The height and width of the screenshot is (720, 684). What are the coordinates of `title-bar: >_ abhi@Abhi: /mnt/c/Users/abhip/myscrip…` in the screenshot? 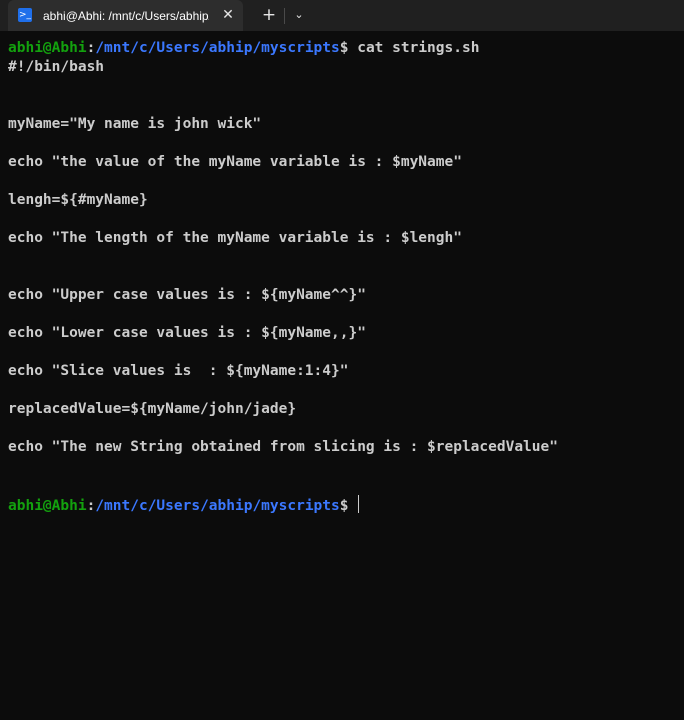 It's located at (342, 15).